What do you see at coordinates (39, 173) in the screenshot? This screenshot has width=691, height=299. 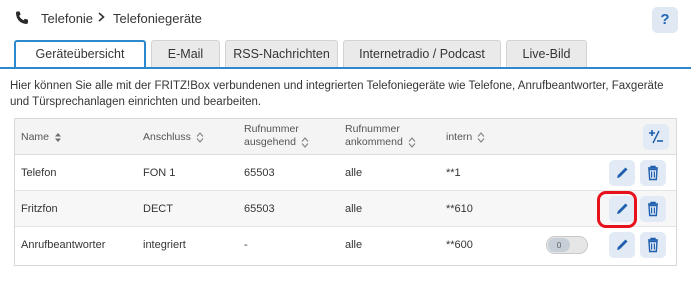 I see `cell-name: Telefon` at bounding box center [39, 173].